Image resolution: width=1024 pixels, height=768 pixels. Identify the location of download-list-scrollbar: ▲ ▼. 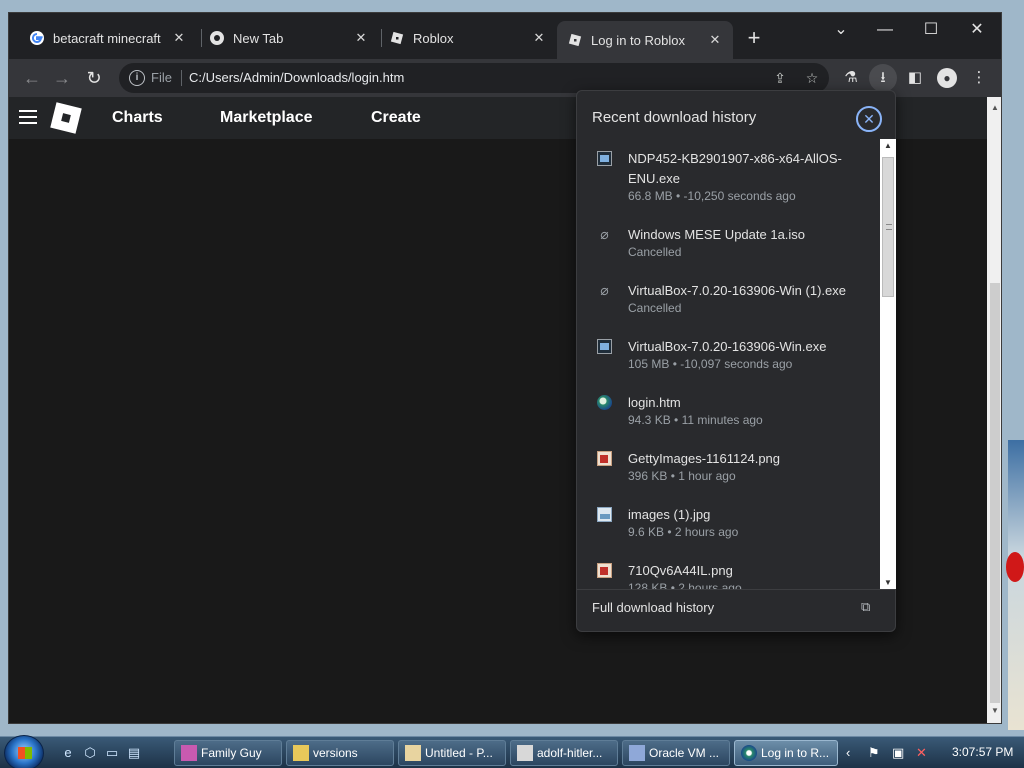
(888, 364).